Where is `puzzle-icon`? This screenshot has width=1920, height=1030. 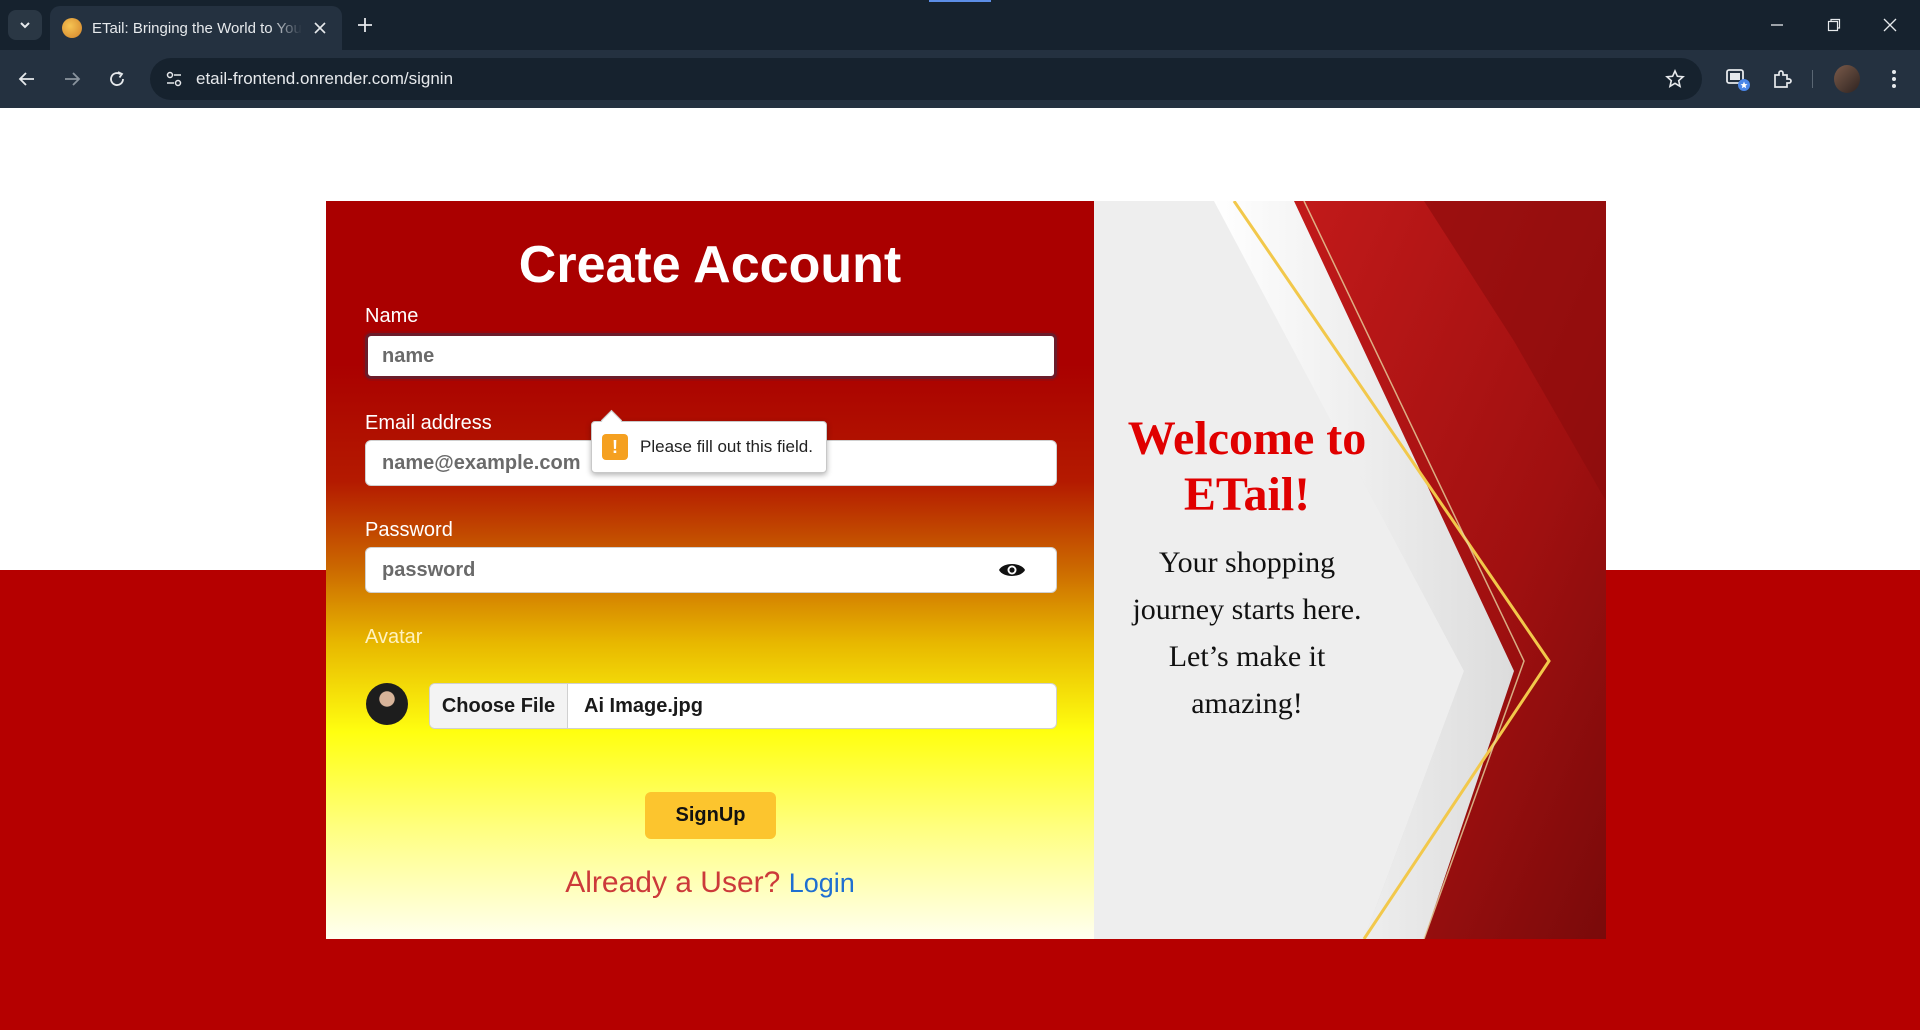
puzzle-icon is located at coordinates (1783, 79).